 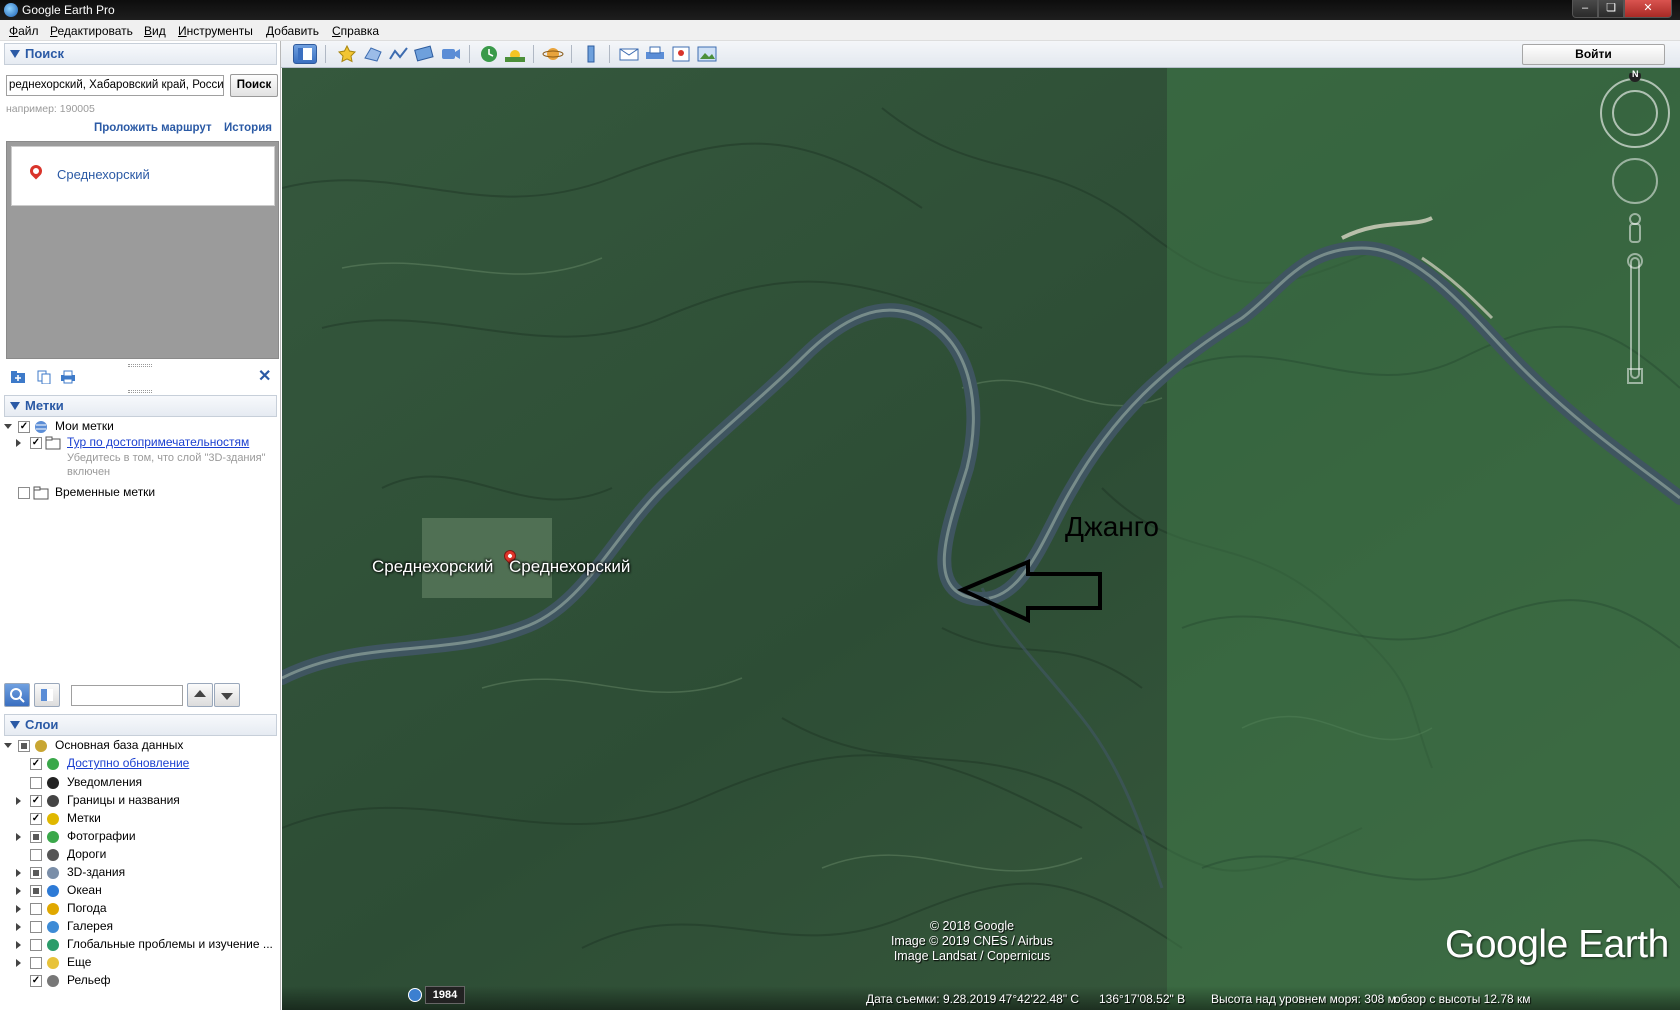 I want to click on ruler-icon, so click(x=591, y=54).